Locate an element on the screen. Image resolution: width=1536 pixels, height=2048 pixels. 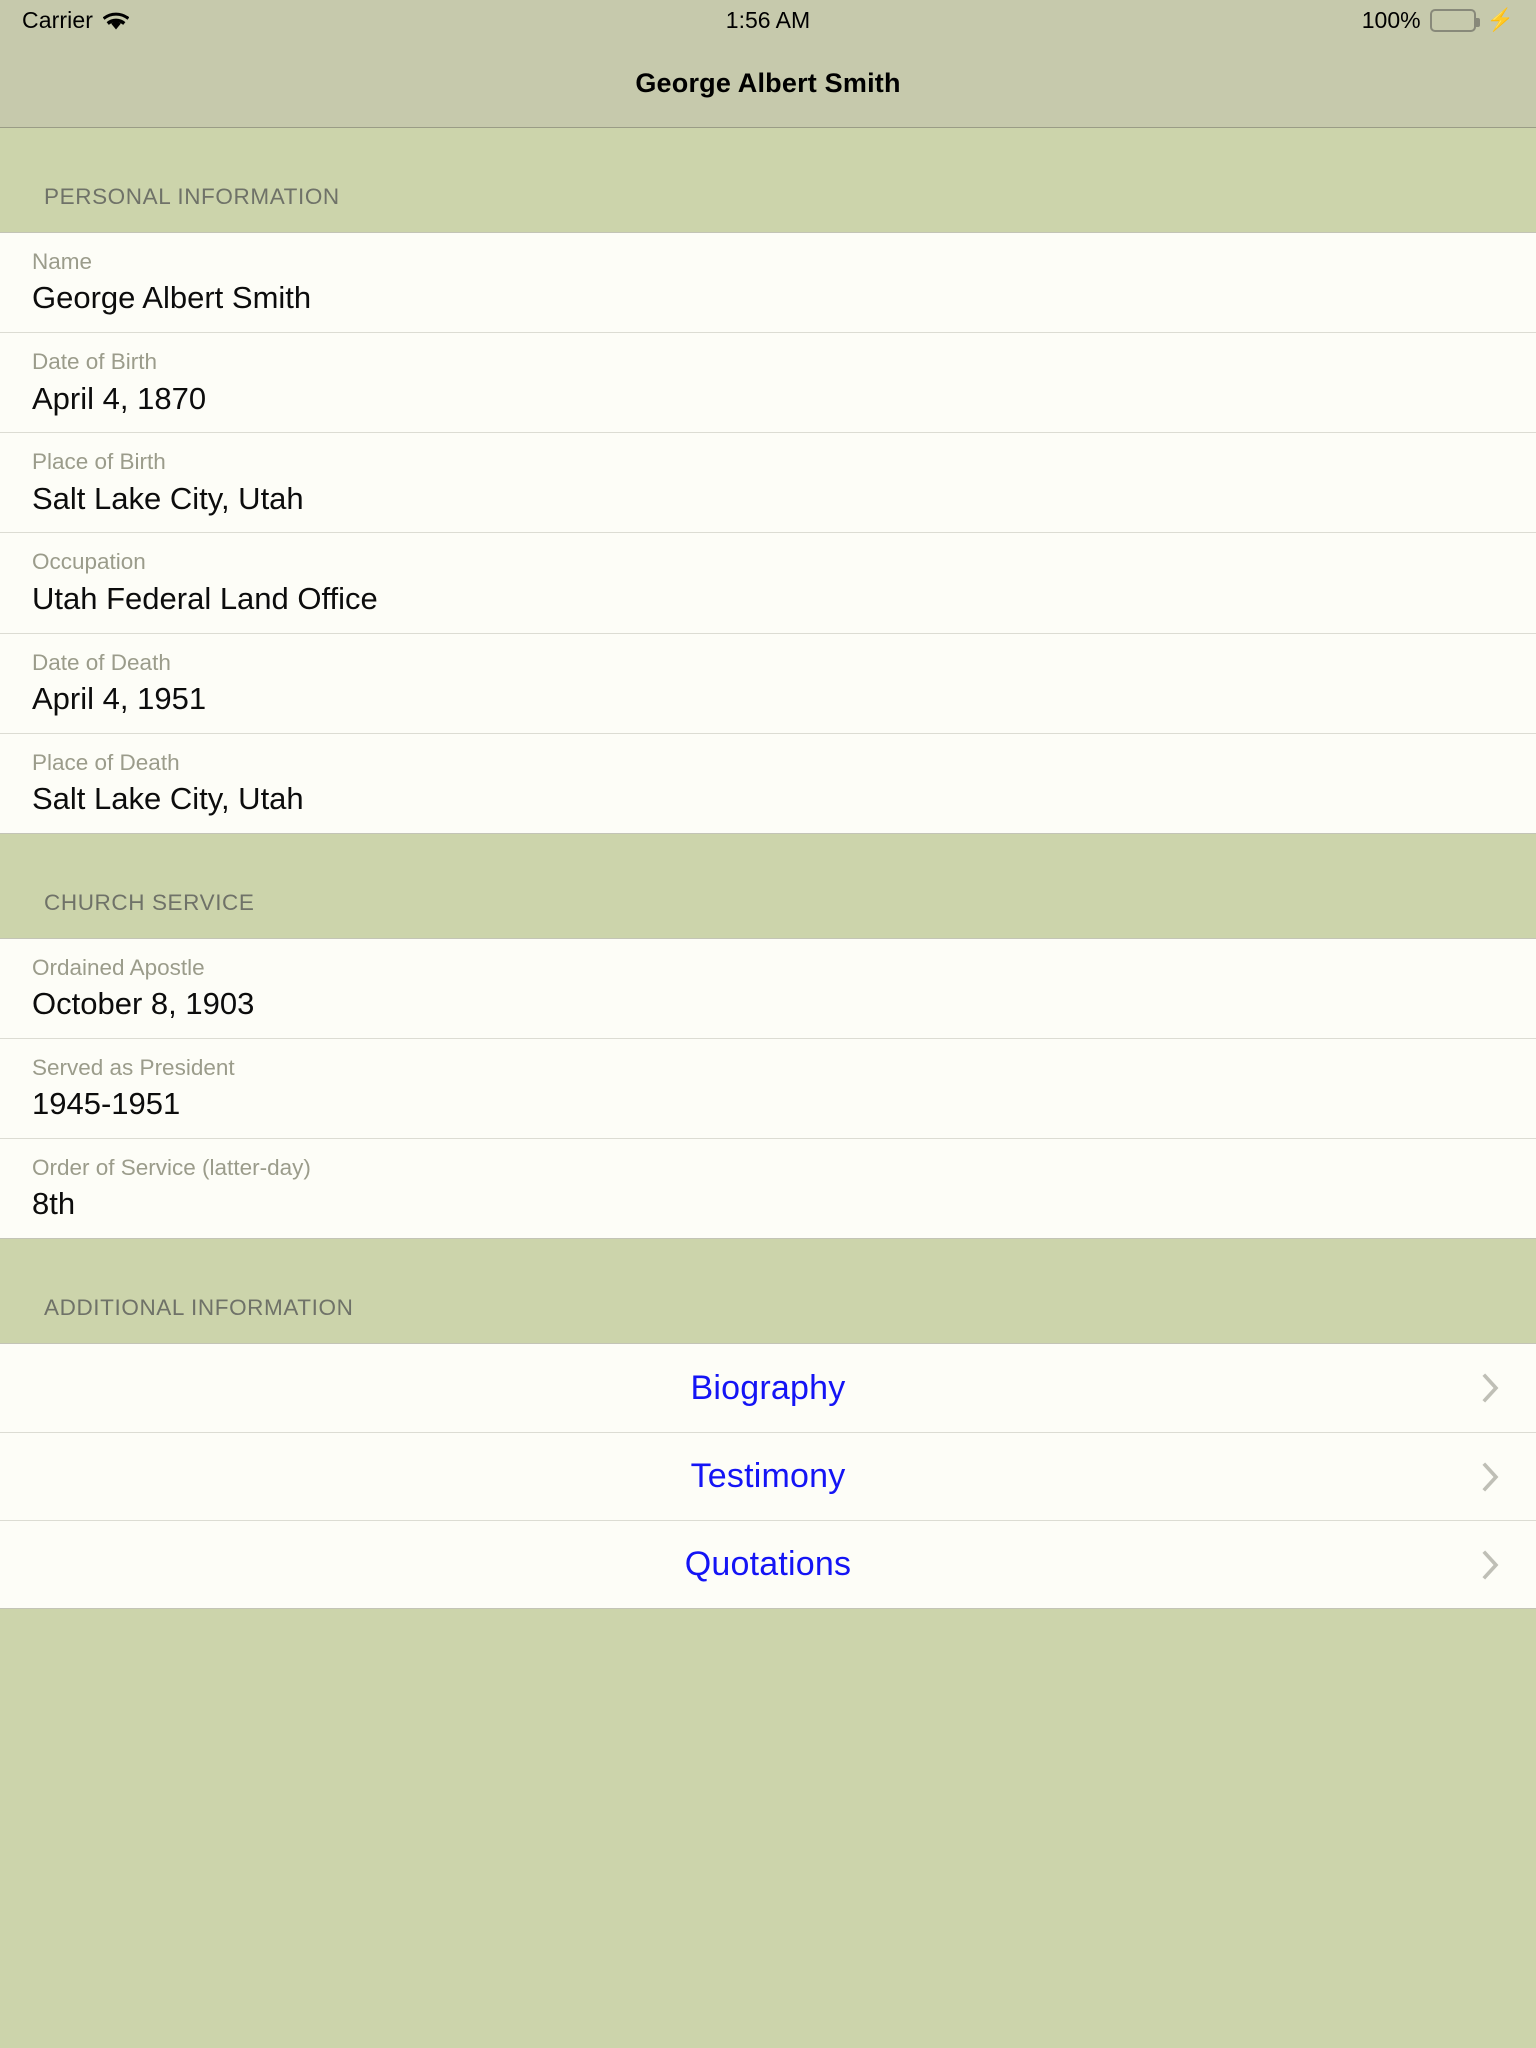
cell-value: April 4, 1870 is located at coordinates (119, 398).